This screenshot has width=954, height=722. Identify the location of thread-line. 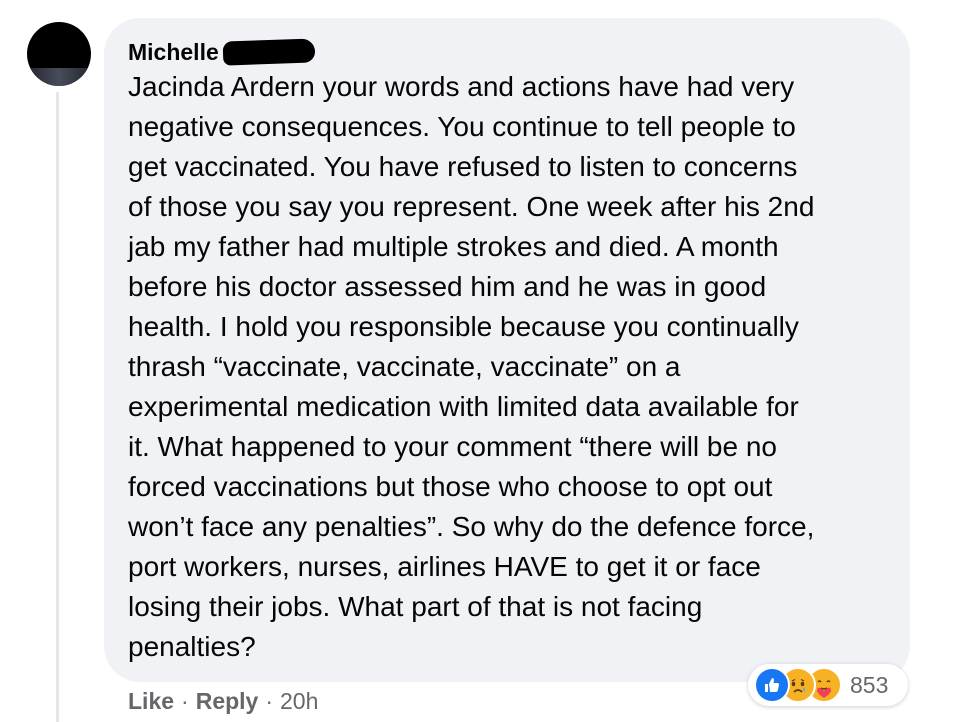
(57, 407).